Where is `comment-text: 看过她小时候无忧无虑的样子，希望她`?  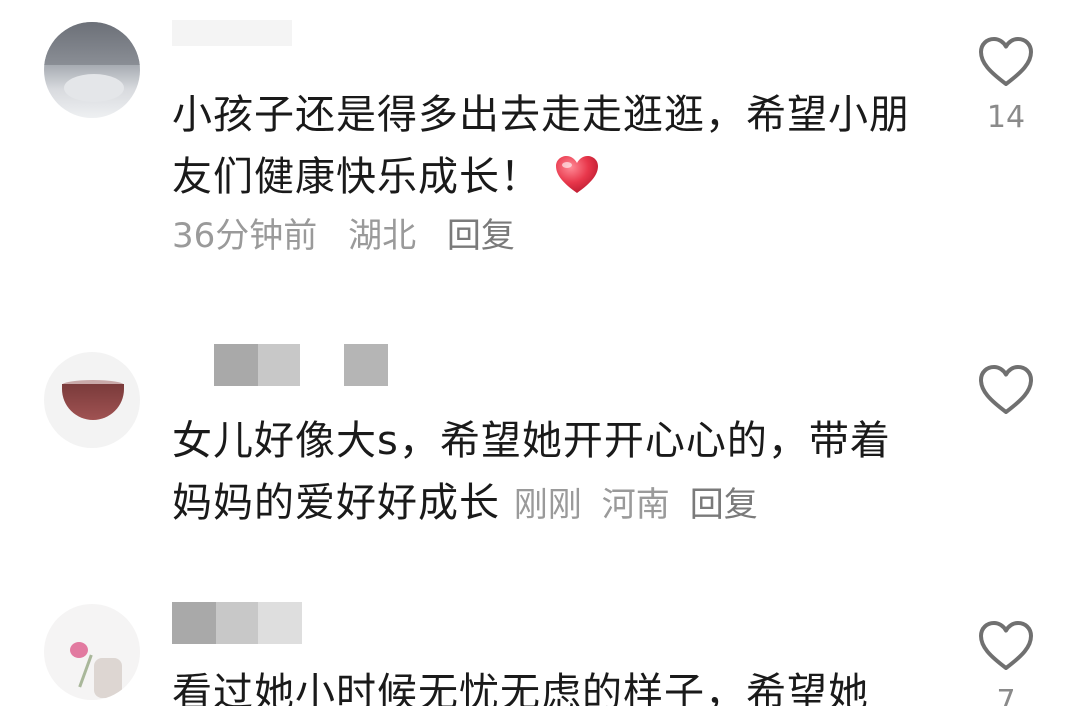 comment-text: 看过她小时候无忧无虑的样子，希望她 is located at coordinates (542, 684).